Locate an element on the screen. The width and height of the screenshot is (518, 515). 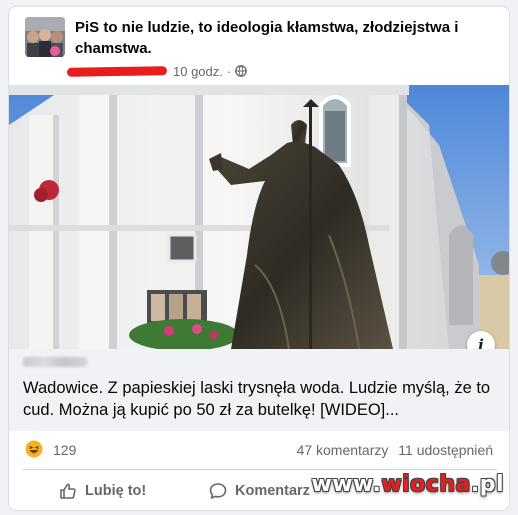
like-button: Lubię to! is located at coordinates (102, 491).